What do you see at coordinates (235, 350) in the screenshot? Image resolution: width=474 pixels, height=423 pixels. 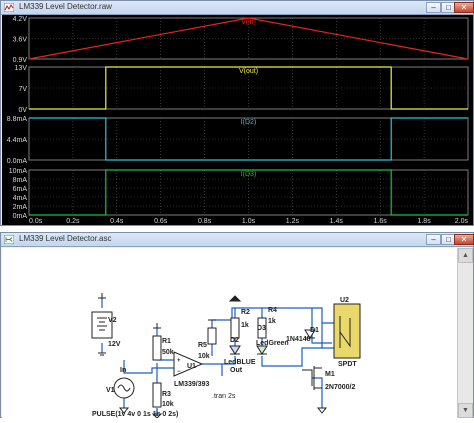 I see `d2-led` at bounding box center [235, 350].